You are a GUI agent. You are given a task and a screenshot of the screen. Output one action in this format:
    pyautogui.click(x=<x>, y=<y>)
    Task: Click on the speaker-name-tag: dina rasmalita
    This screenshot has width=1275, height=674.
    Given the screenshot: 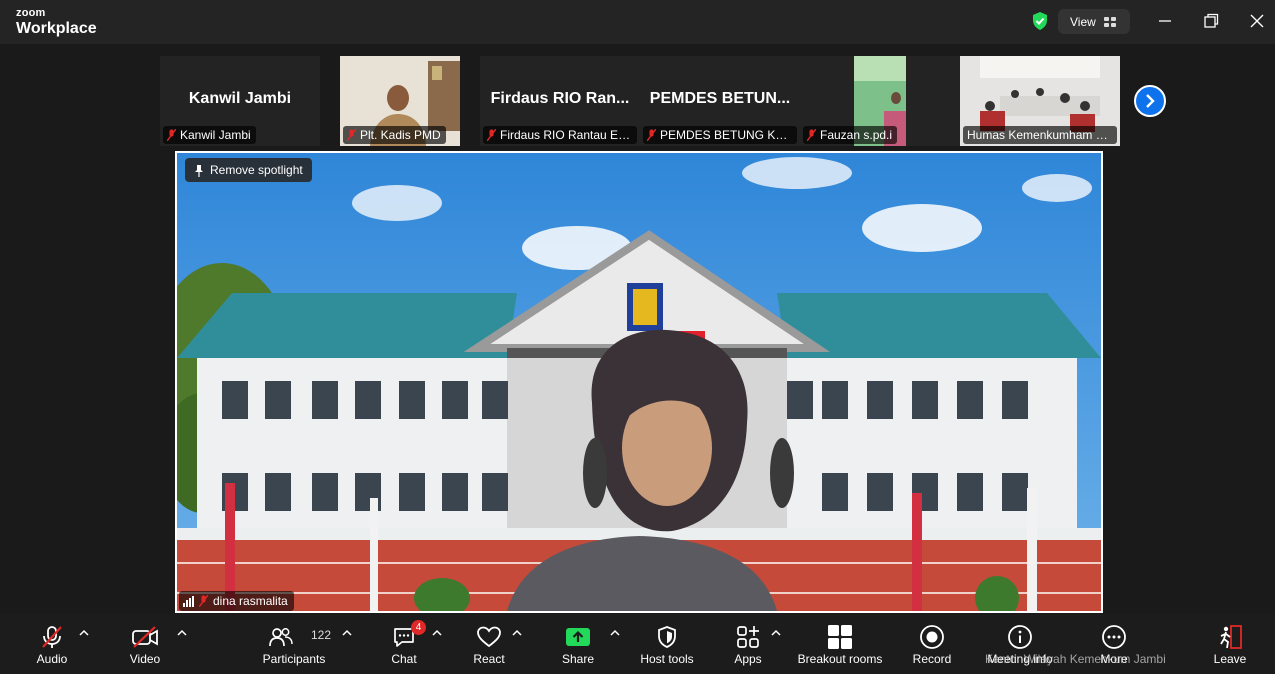 What is the action you would take?
    pyautogui.click(x=236, y=601)
    